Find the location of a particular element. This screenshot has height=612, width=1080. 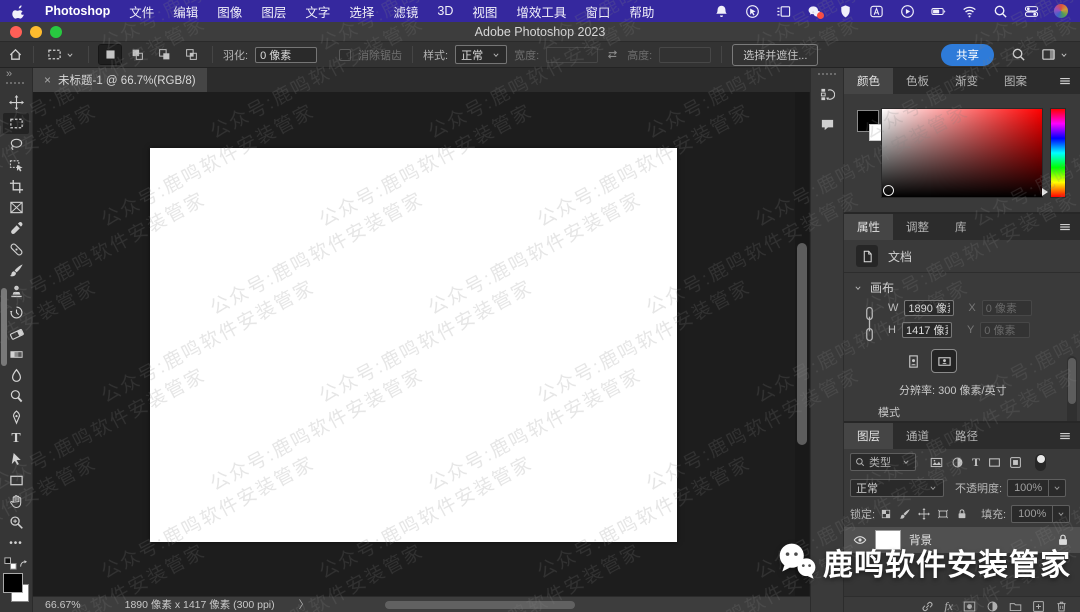

tab-color: 颜色 is located at coordinates (868, 81).